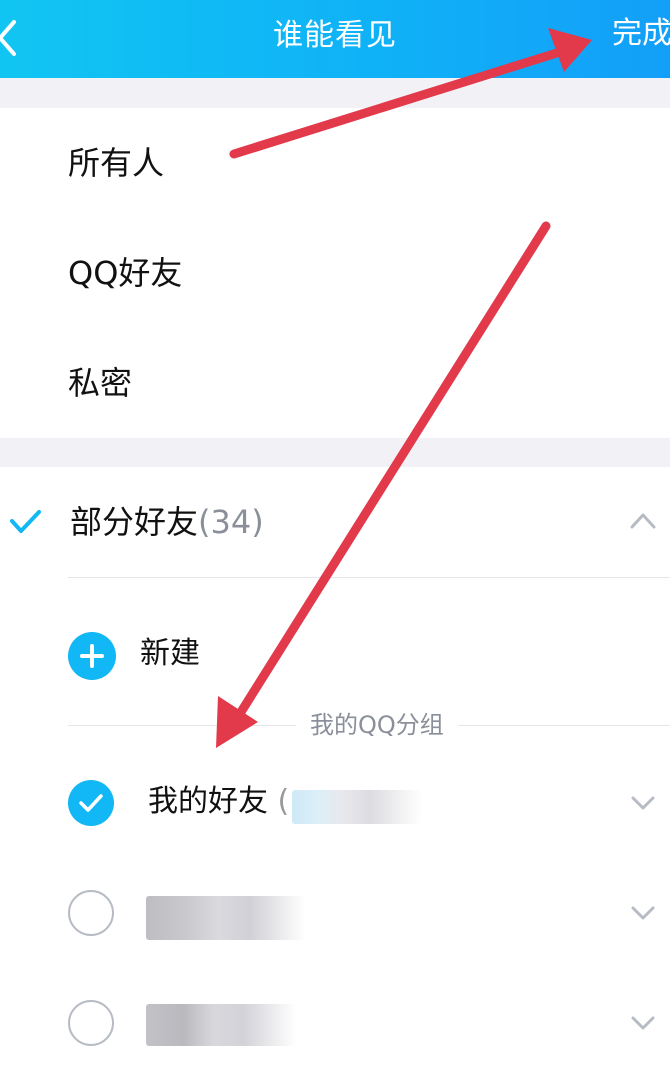 The height and width of the screenshot is (1080, 670). I want to click on plus-icon, so click(92, 656).